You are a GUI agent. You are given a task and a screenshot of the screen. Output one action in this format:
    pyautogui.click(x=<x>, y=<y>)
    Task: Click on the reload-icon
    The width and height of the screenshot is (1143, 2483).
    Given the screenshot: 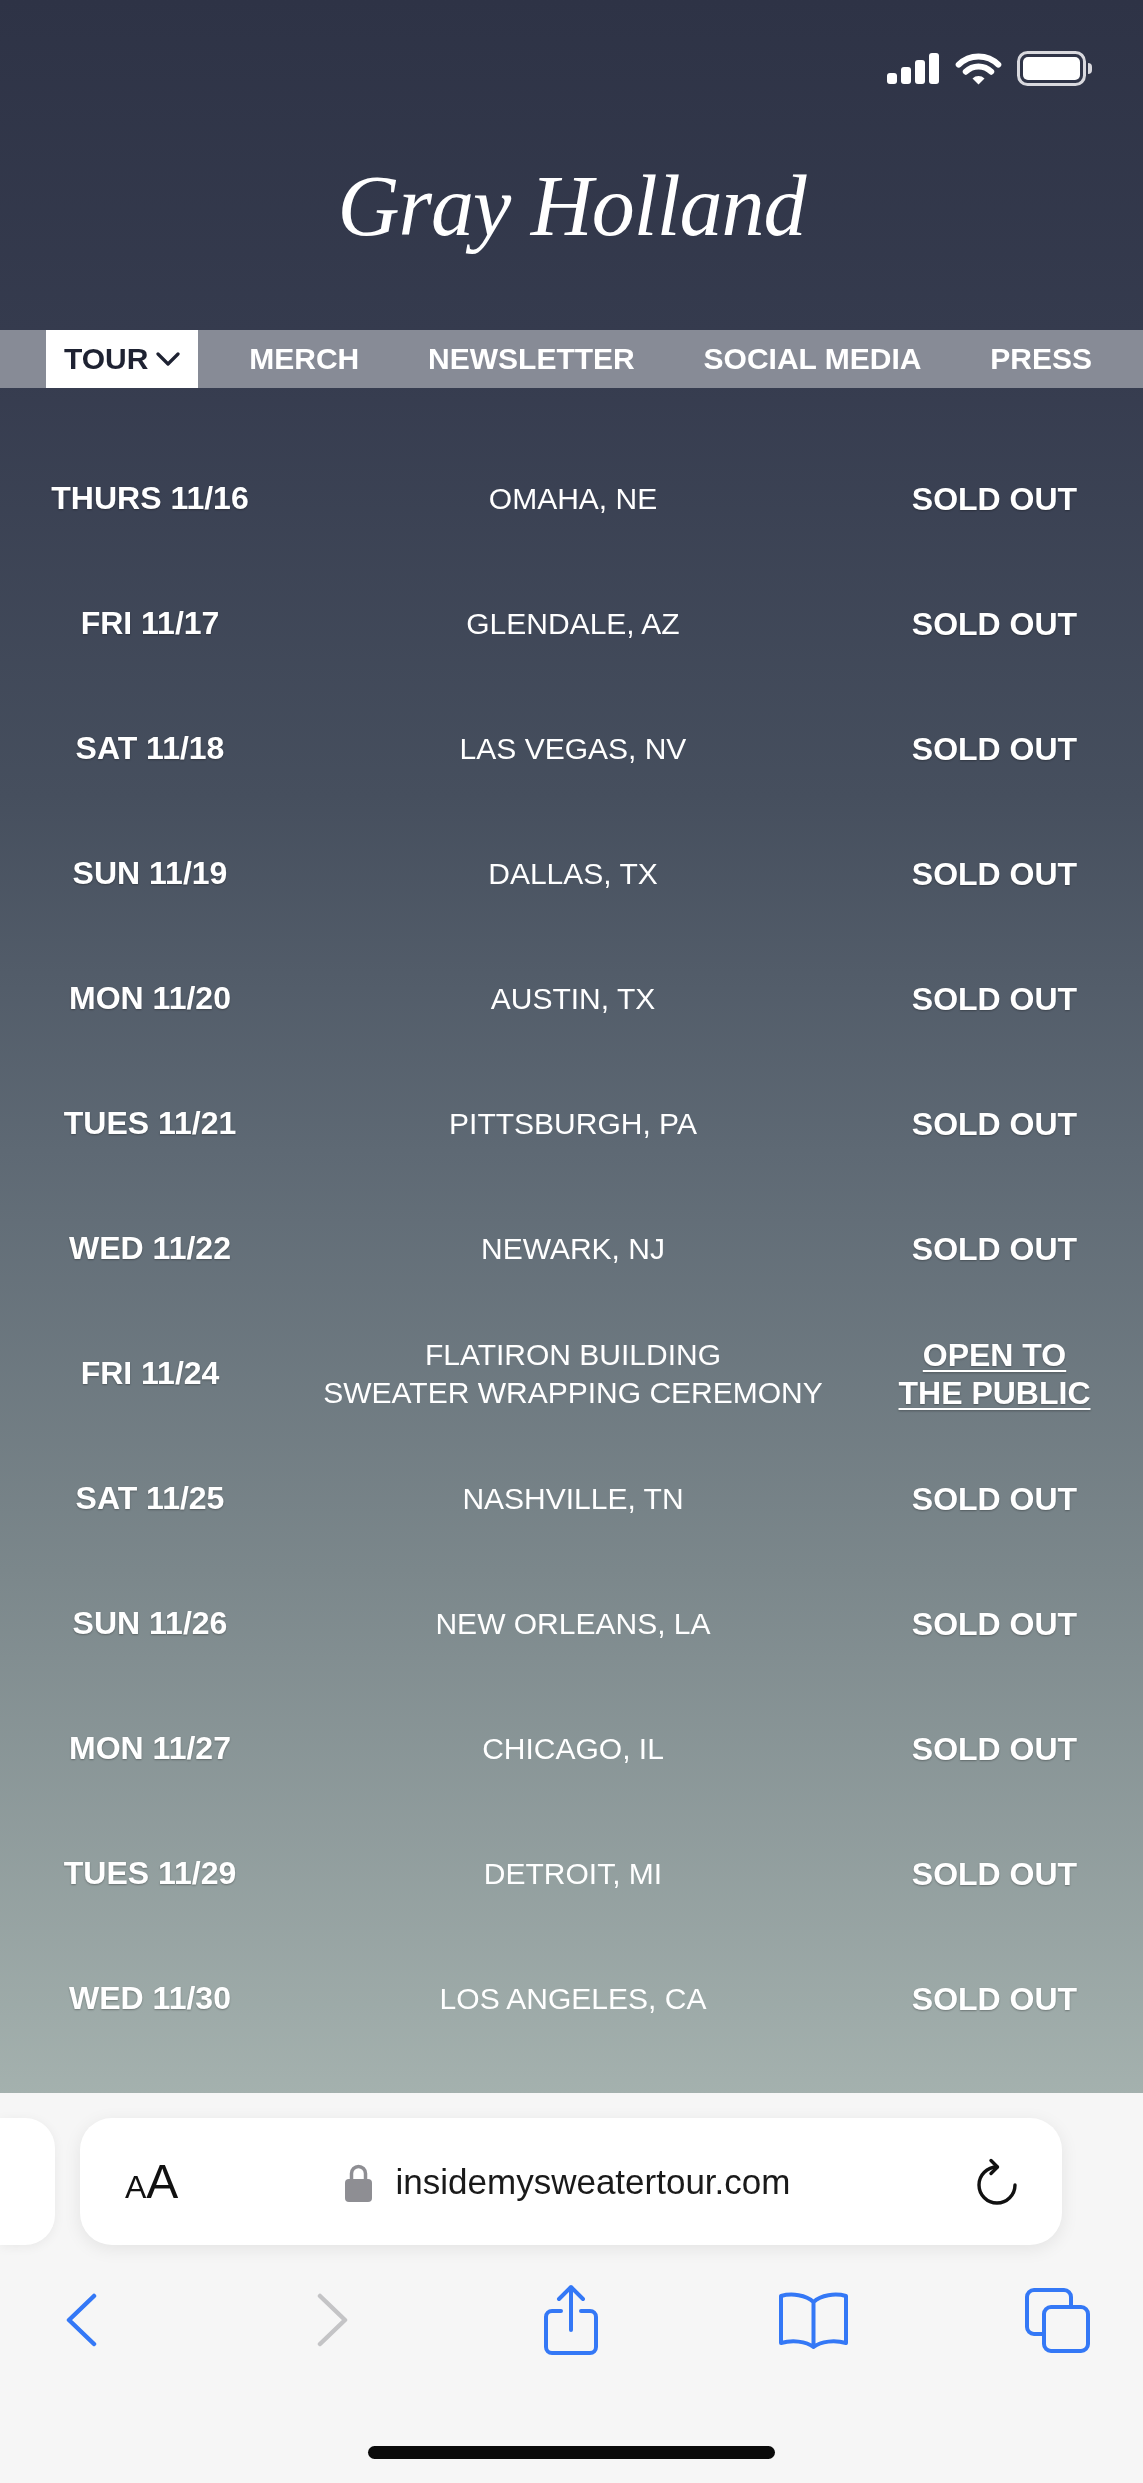 What is the action you would take?
    pyautogui.click(x=997, y=2181)
    